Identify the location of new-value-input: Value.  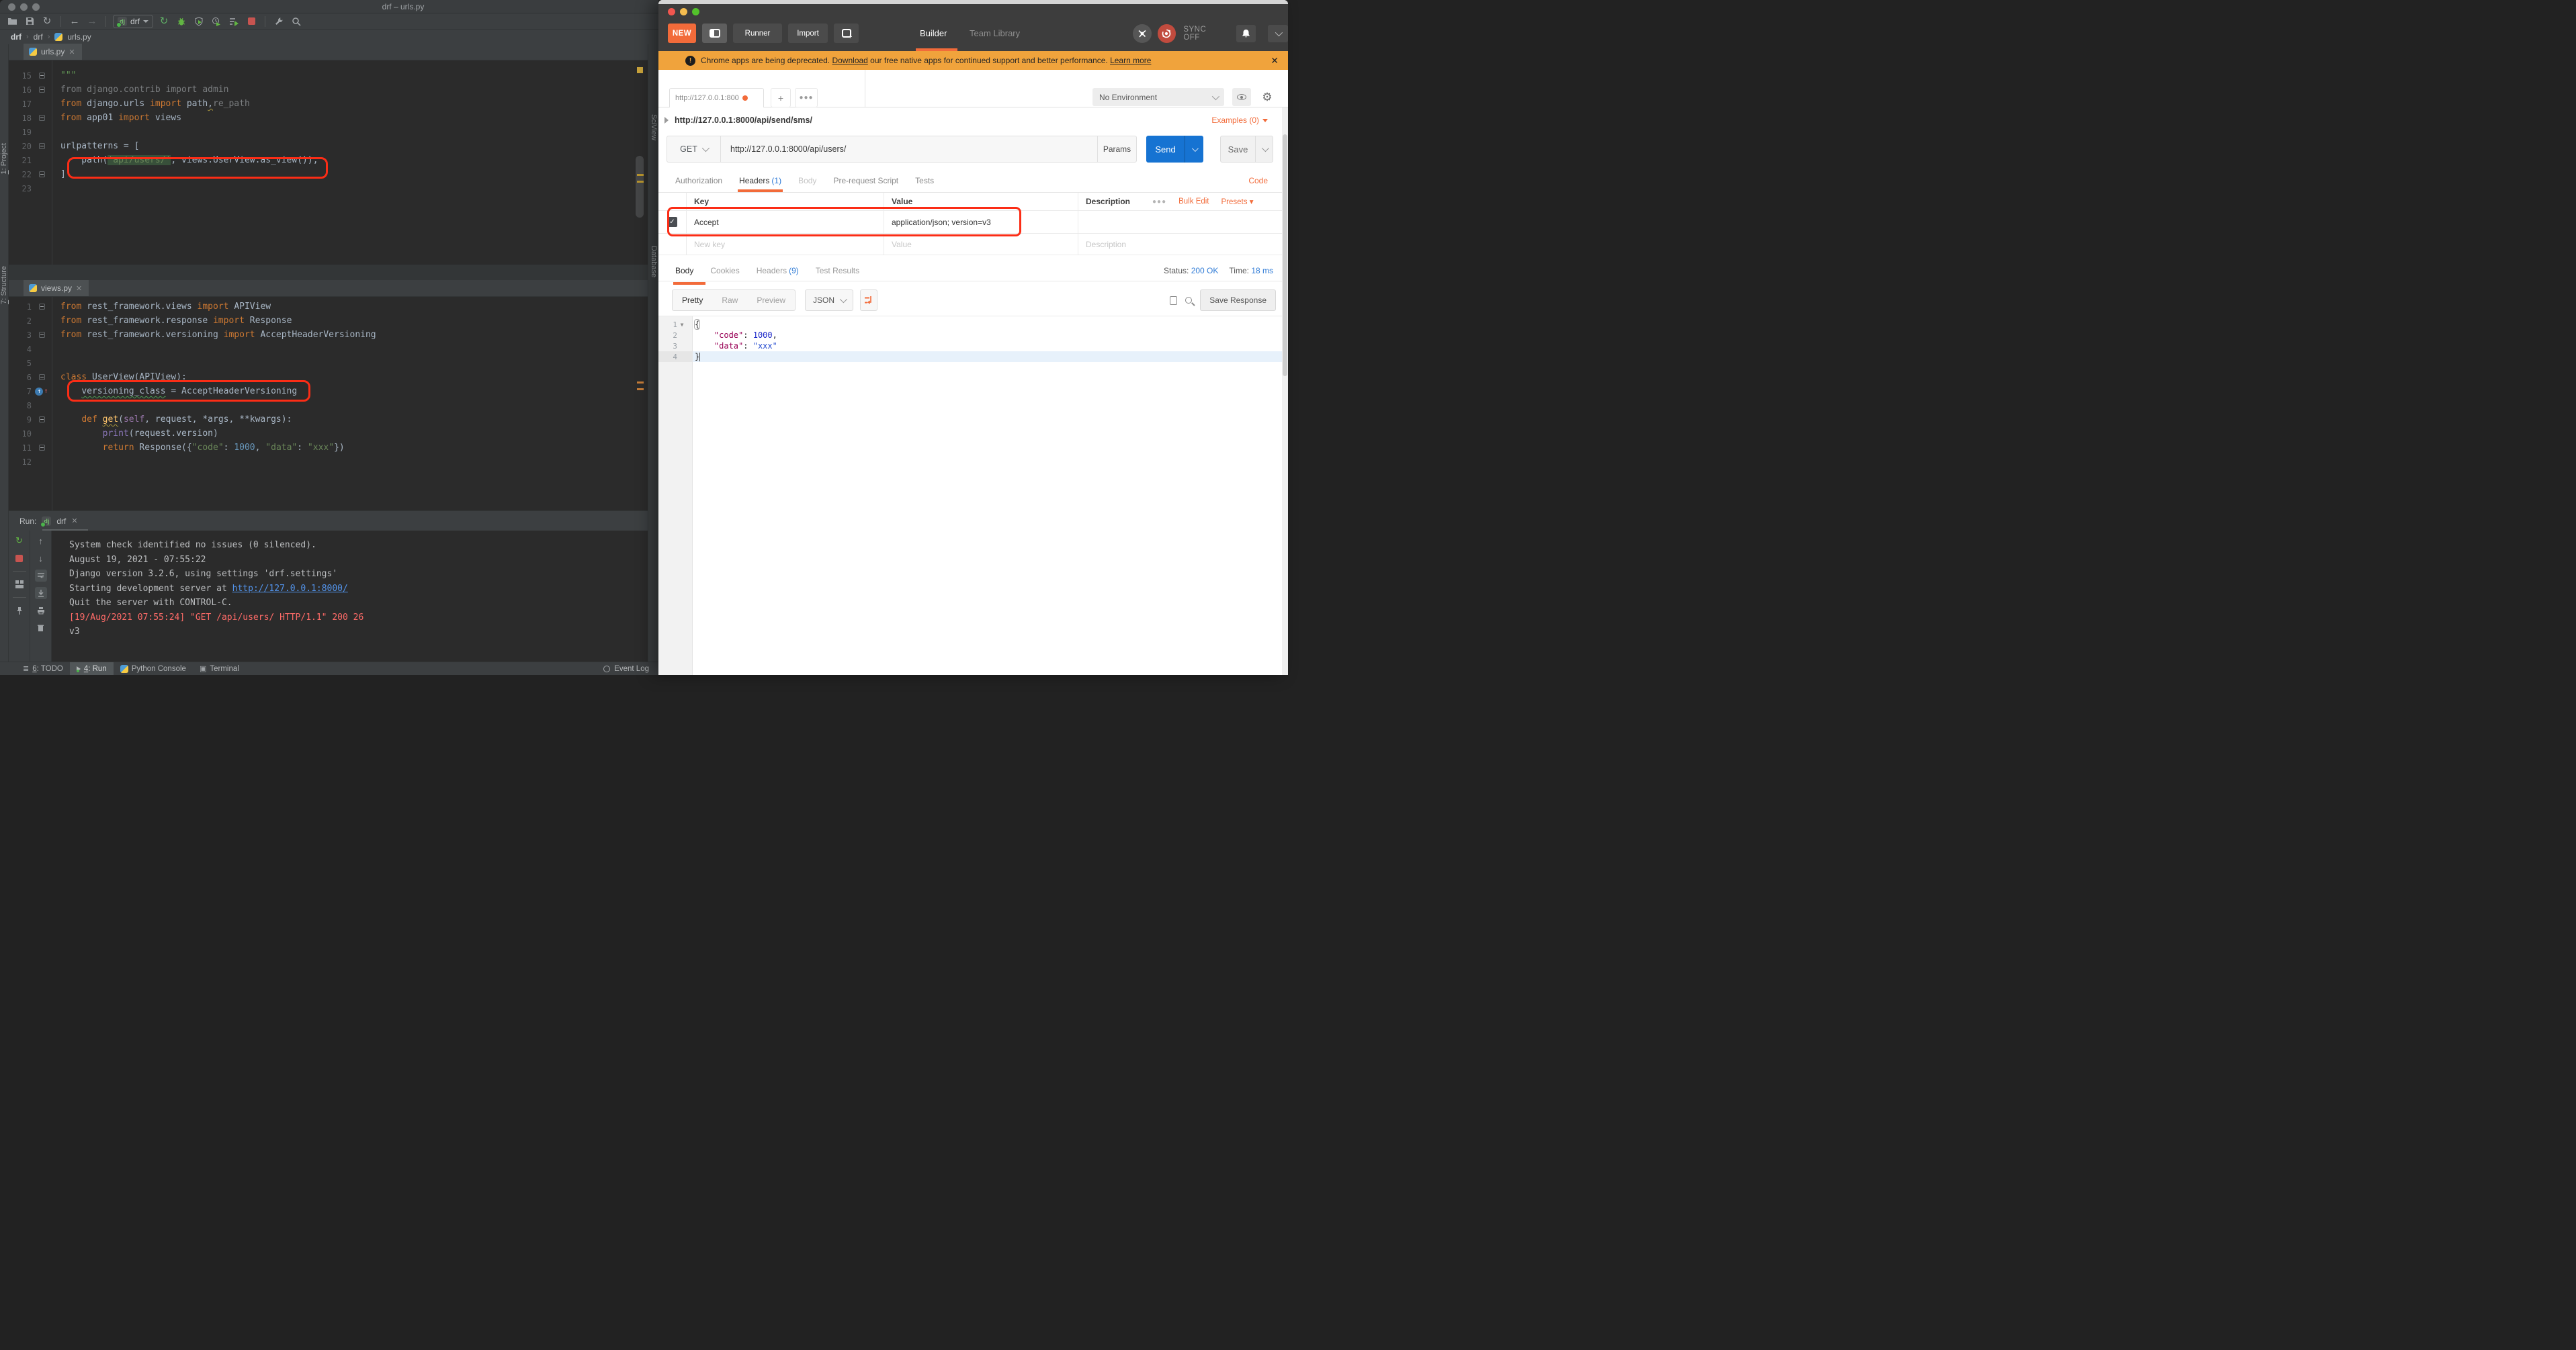
(981, 245).